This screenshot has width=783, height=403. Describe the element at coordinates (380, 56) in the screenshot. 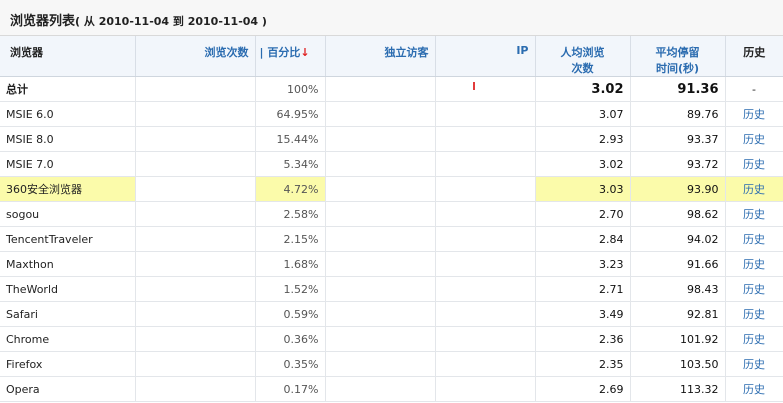

I see `col-header-unique-visitors: 独立访客` at that location.